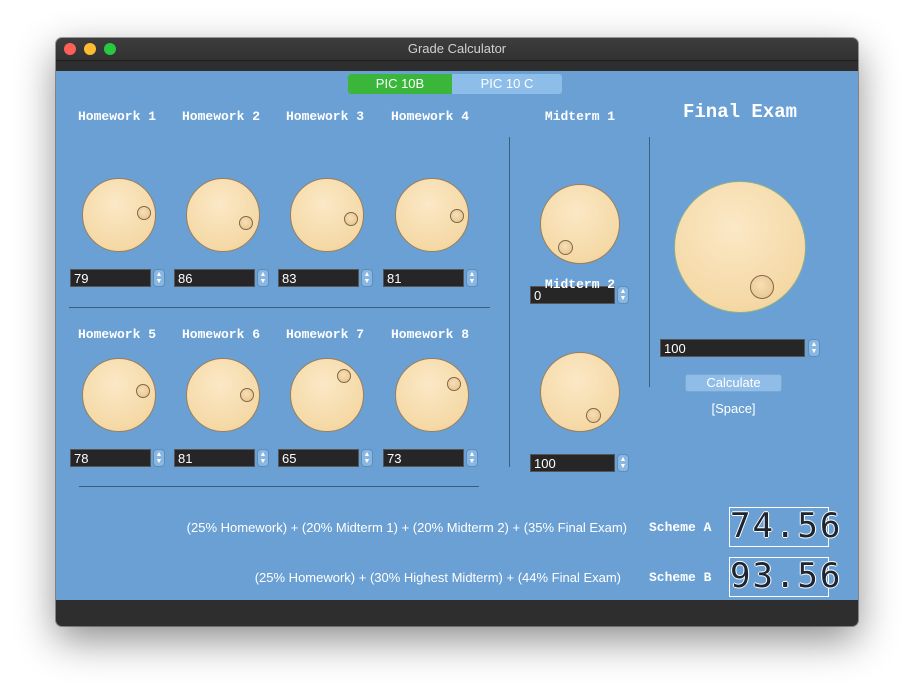 This screenshot has height=700, width=914. I want to click on homework-3-spinbox: 83 ▲ ▼, so click(326, 278).